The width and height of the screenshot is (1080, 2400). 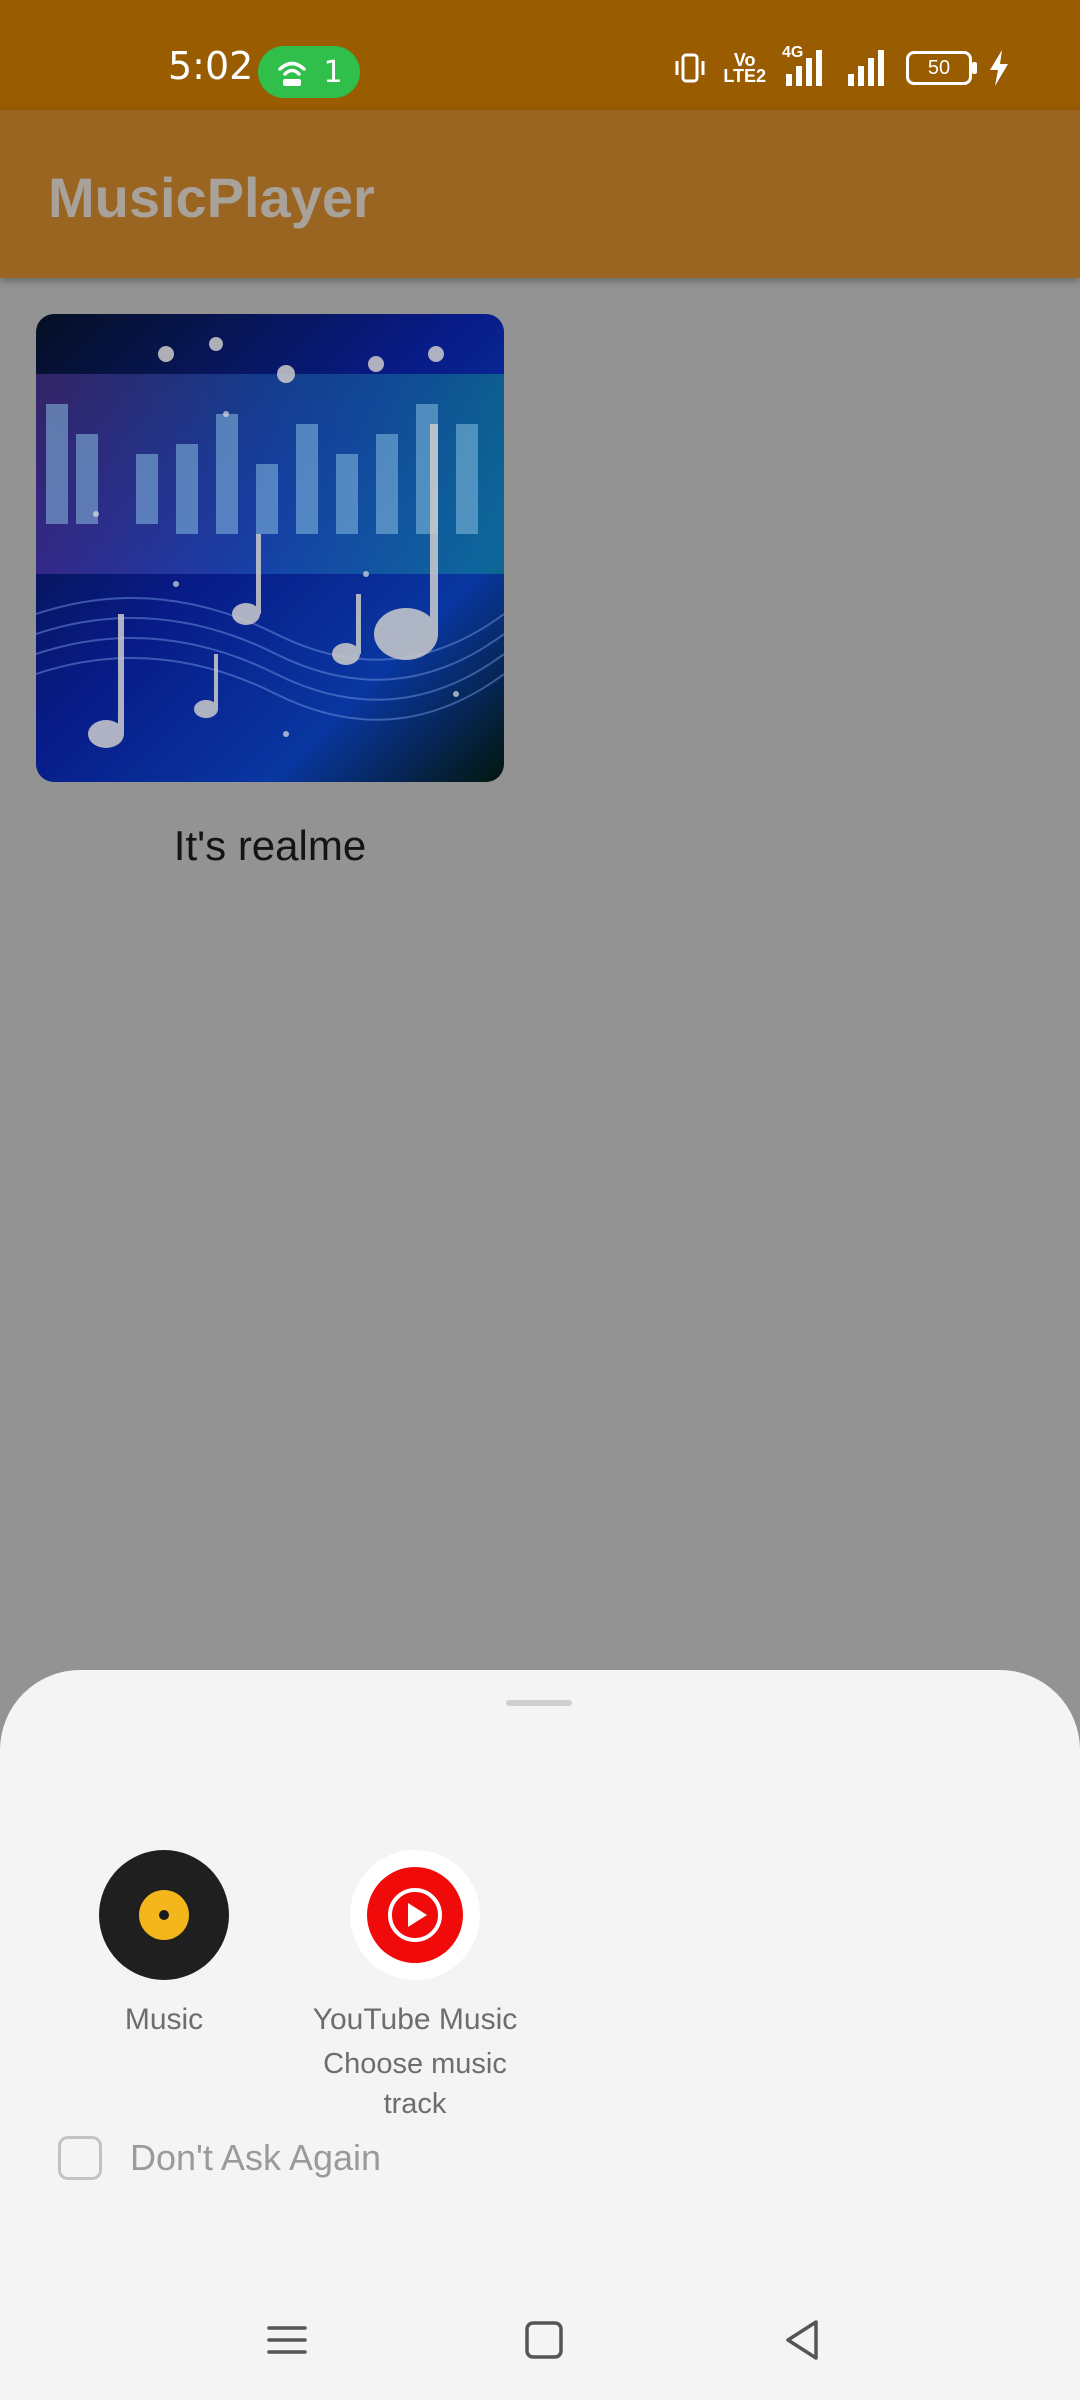 I want to click on option-youtube-music-sublabel: Choose music track, so click(x=415, y=2084).